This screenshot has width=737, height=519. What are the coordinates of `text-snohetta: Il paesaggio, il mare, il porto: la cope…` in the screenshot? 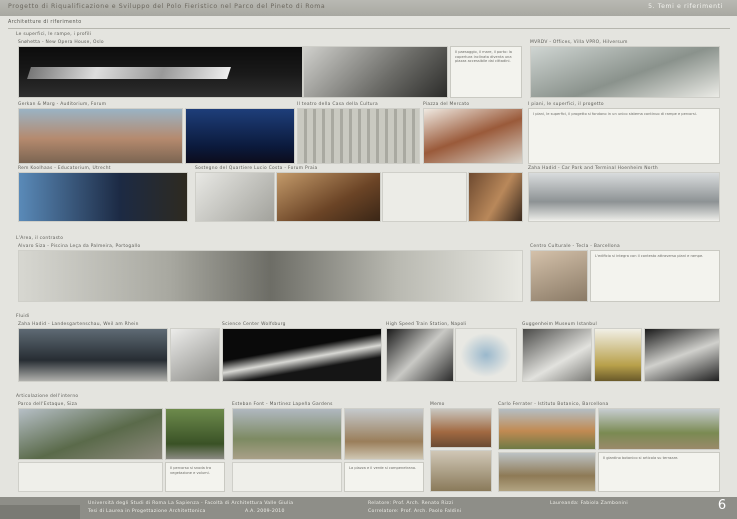 It's located at (486, 72).